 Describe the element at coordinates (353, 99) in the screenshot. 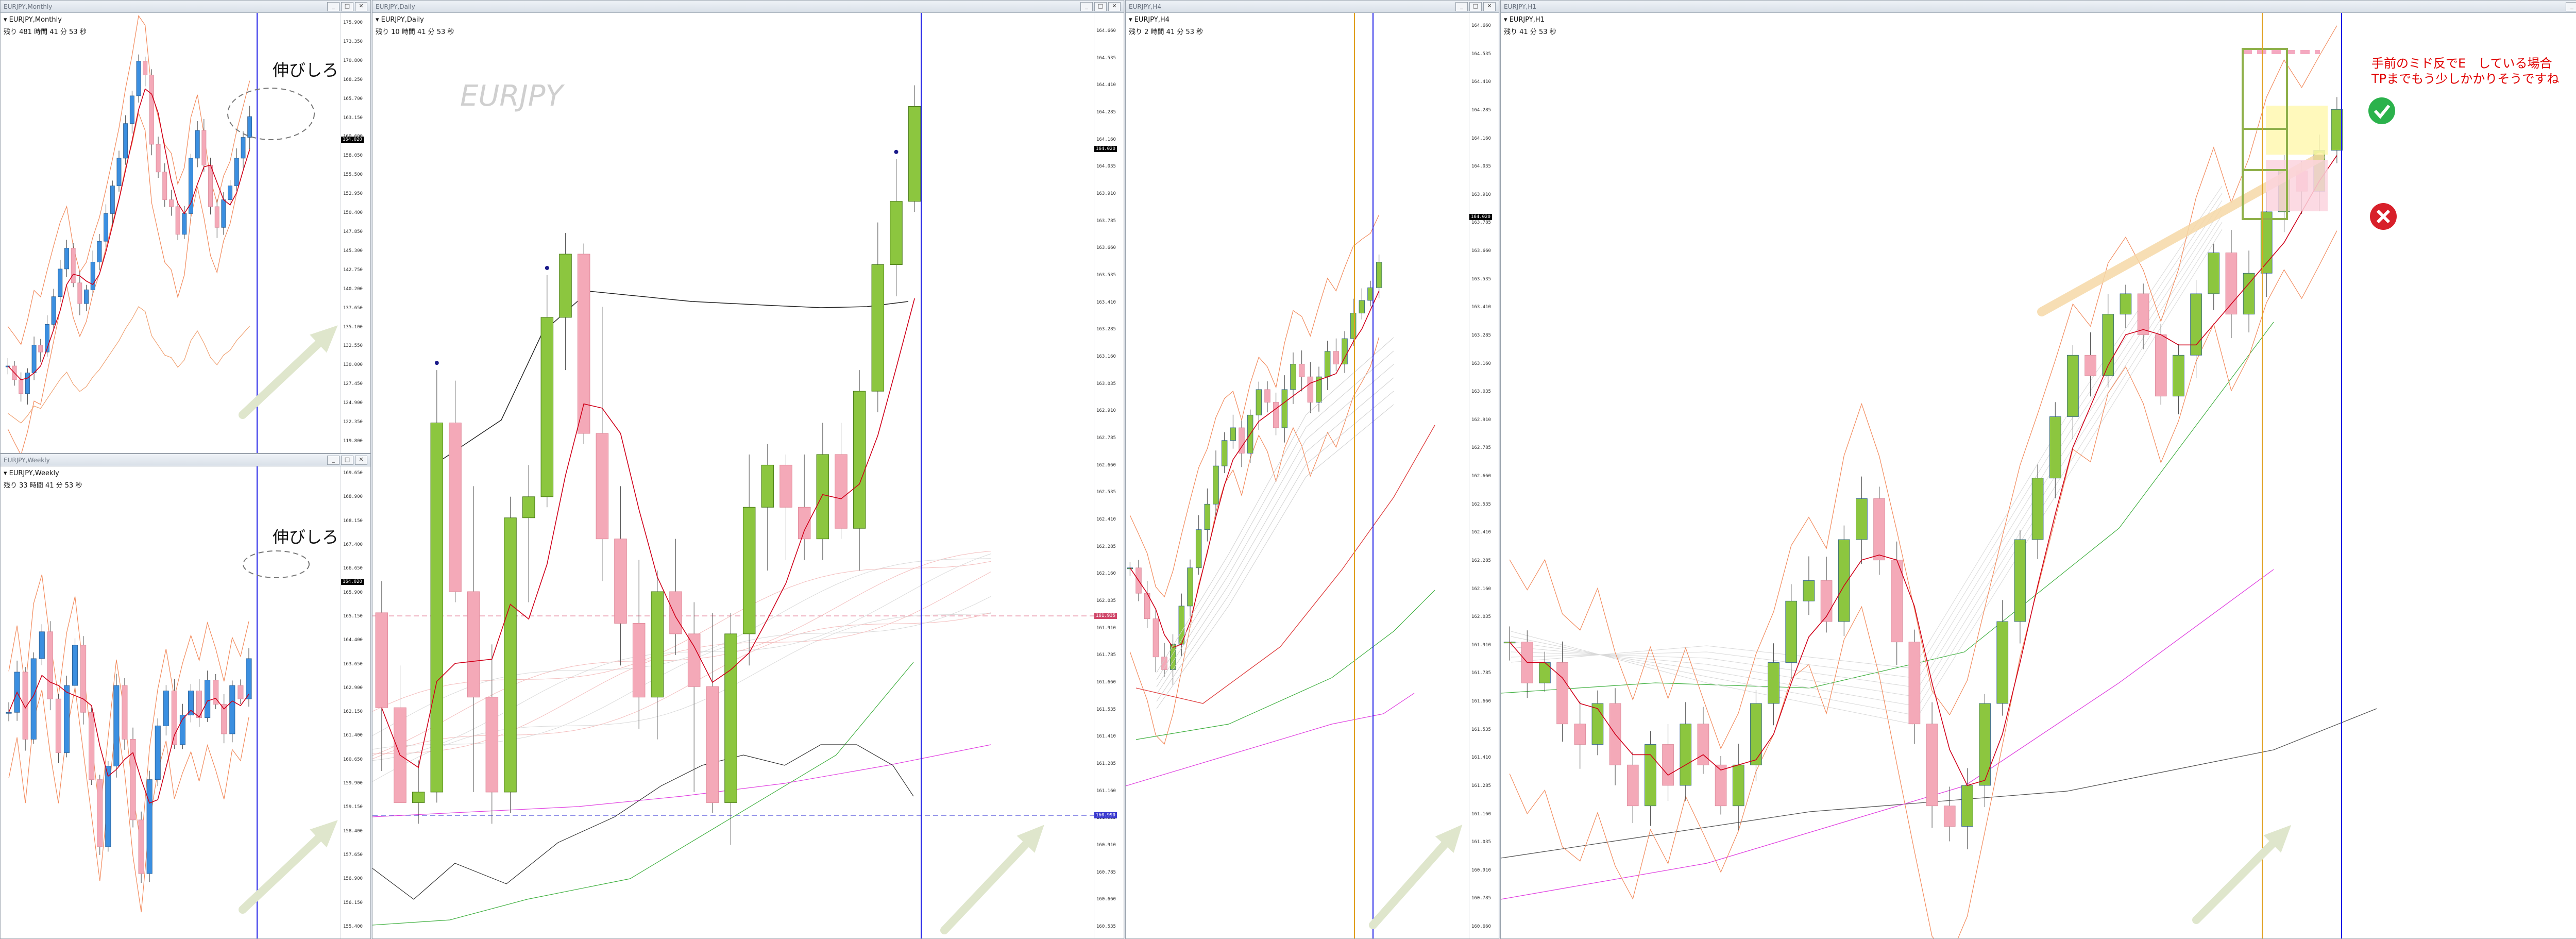

I see `axis-tick-label: 165.700` at that location.